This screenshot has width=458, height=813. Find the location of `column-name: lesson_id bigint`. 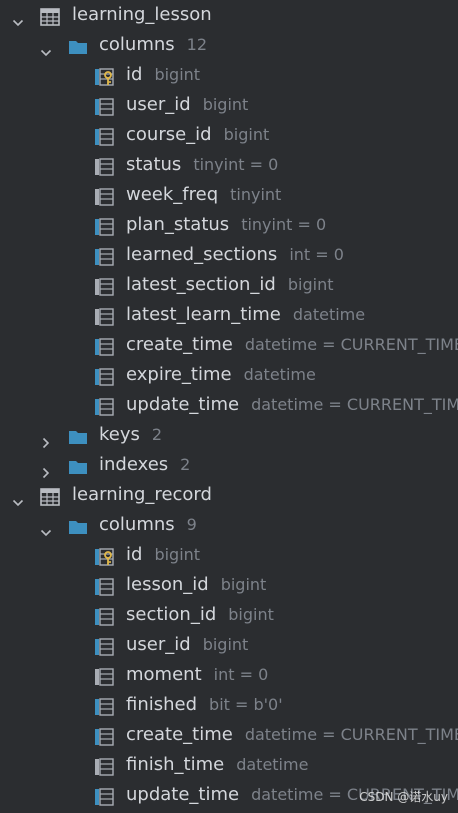

column-name: lesson_id bigint is located at coordinates (196, 585).